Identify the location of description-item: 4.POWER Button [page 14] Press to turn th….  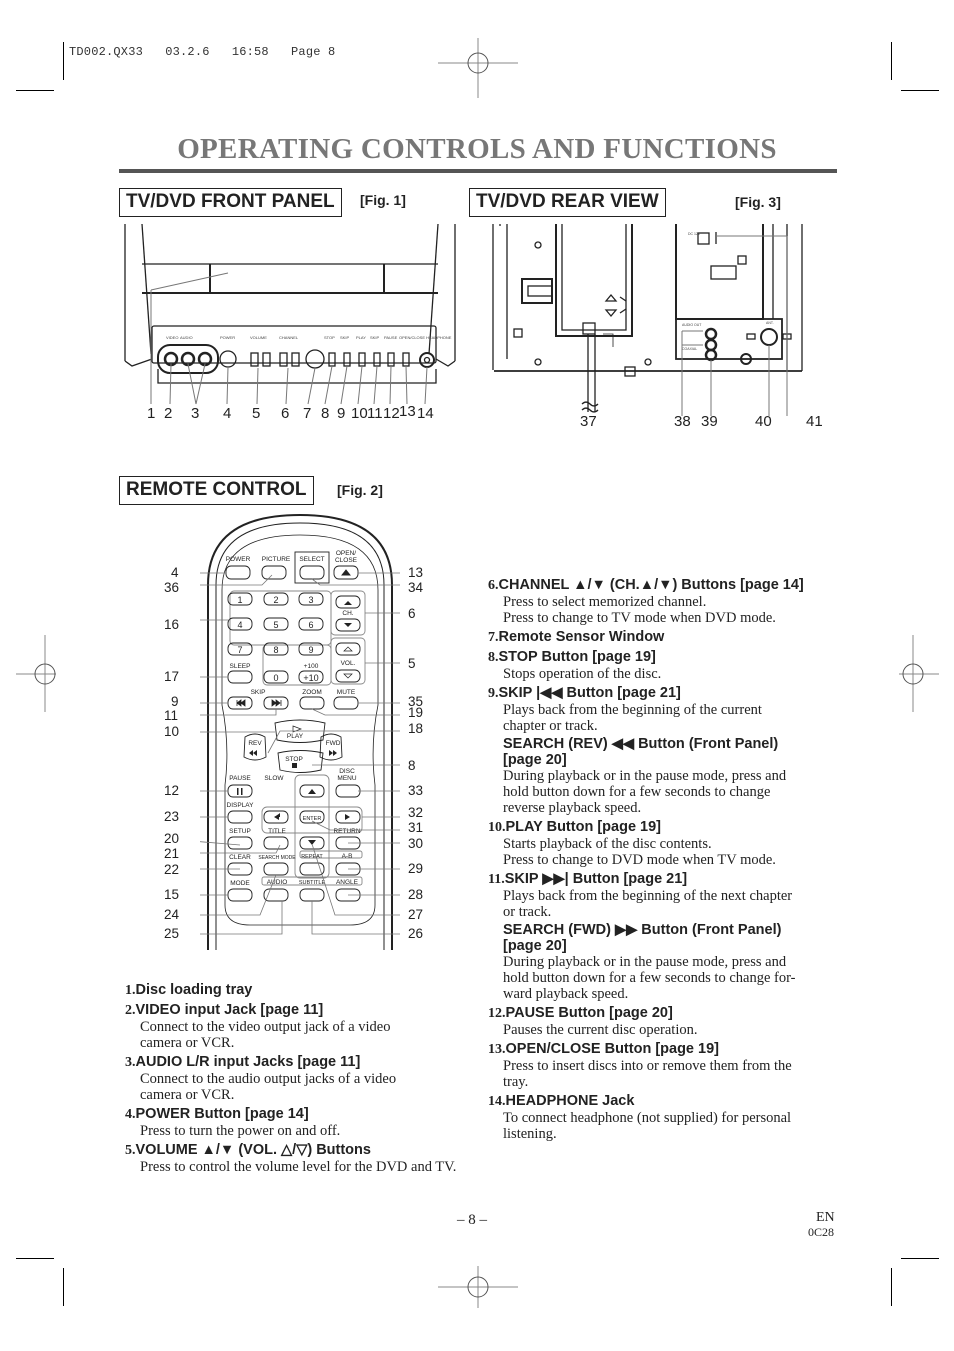
(295, 1122).